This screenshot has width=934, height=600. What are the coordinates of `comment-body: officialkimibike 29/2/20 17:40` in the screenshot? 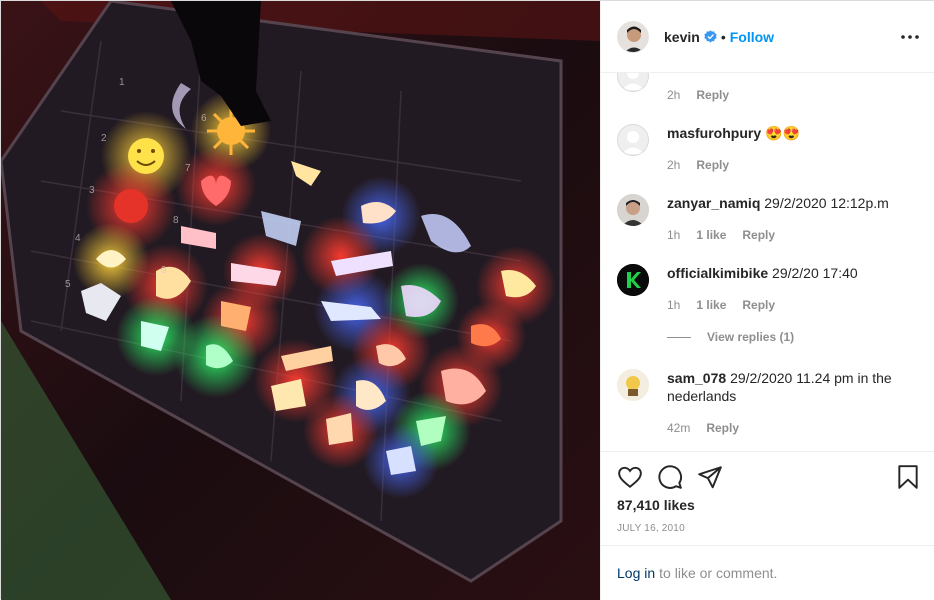 It's located at (794, 273).